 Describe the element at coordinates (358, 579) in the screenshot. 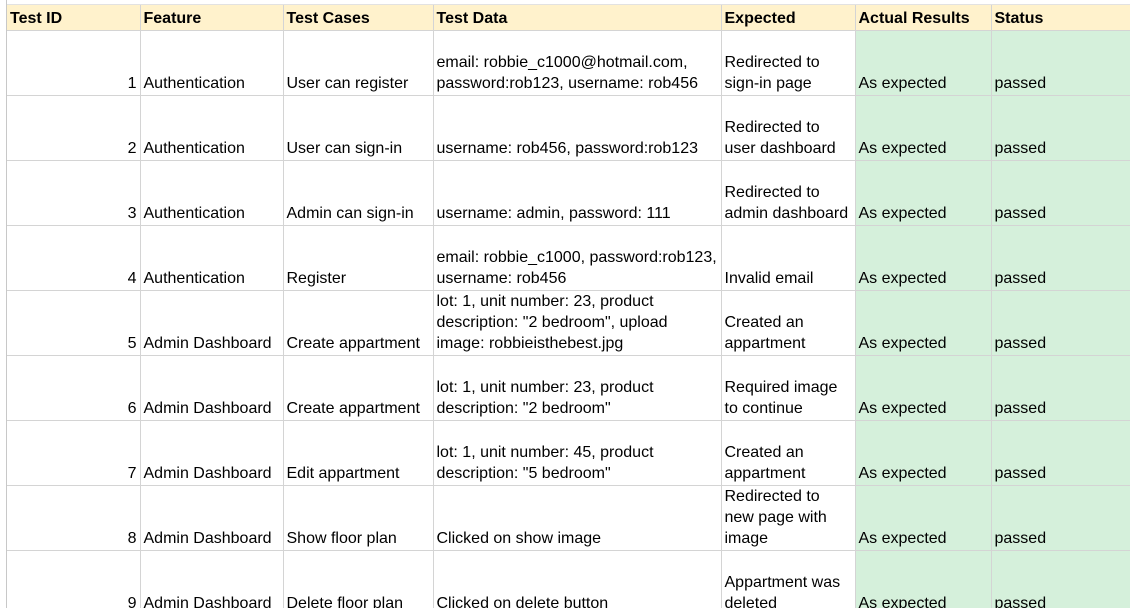

I see `cell-test-case: Delete floor plan` at that location.